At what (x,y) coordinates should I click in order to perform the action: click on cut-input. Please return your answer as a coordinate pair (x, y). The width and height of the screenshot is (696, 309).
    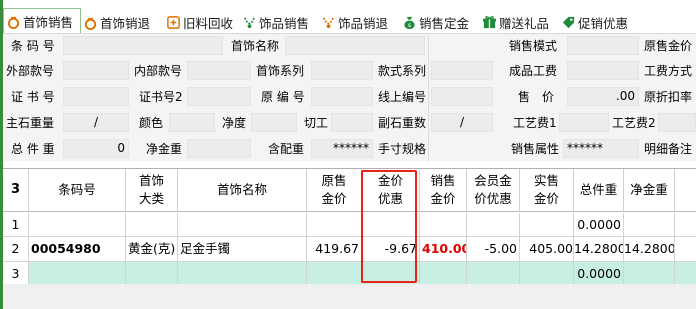
    Looking at the image, I should click on (352, 122).